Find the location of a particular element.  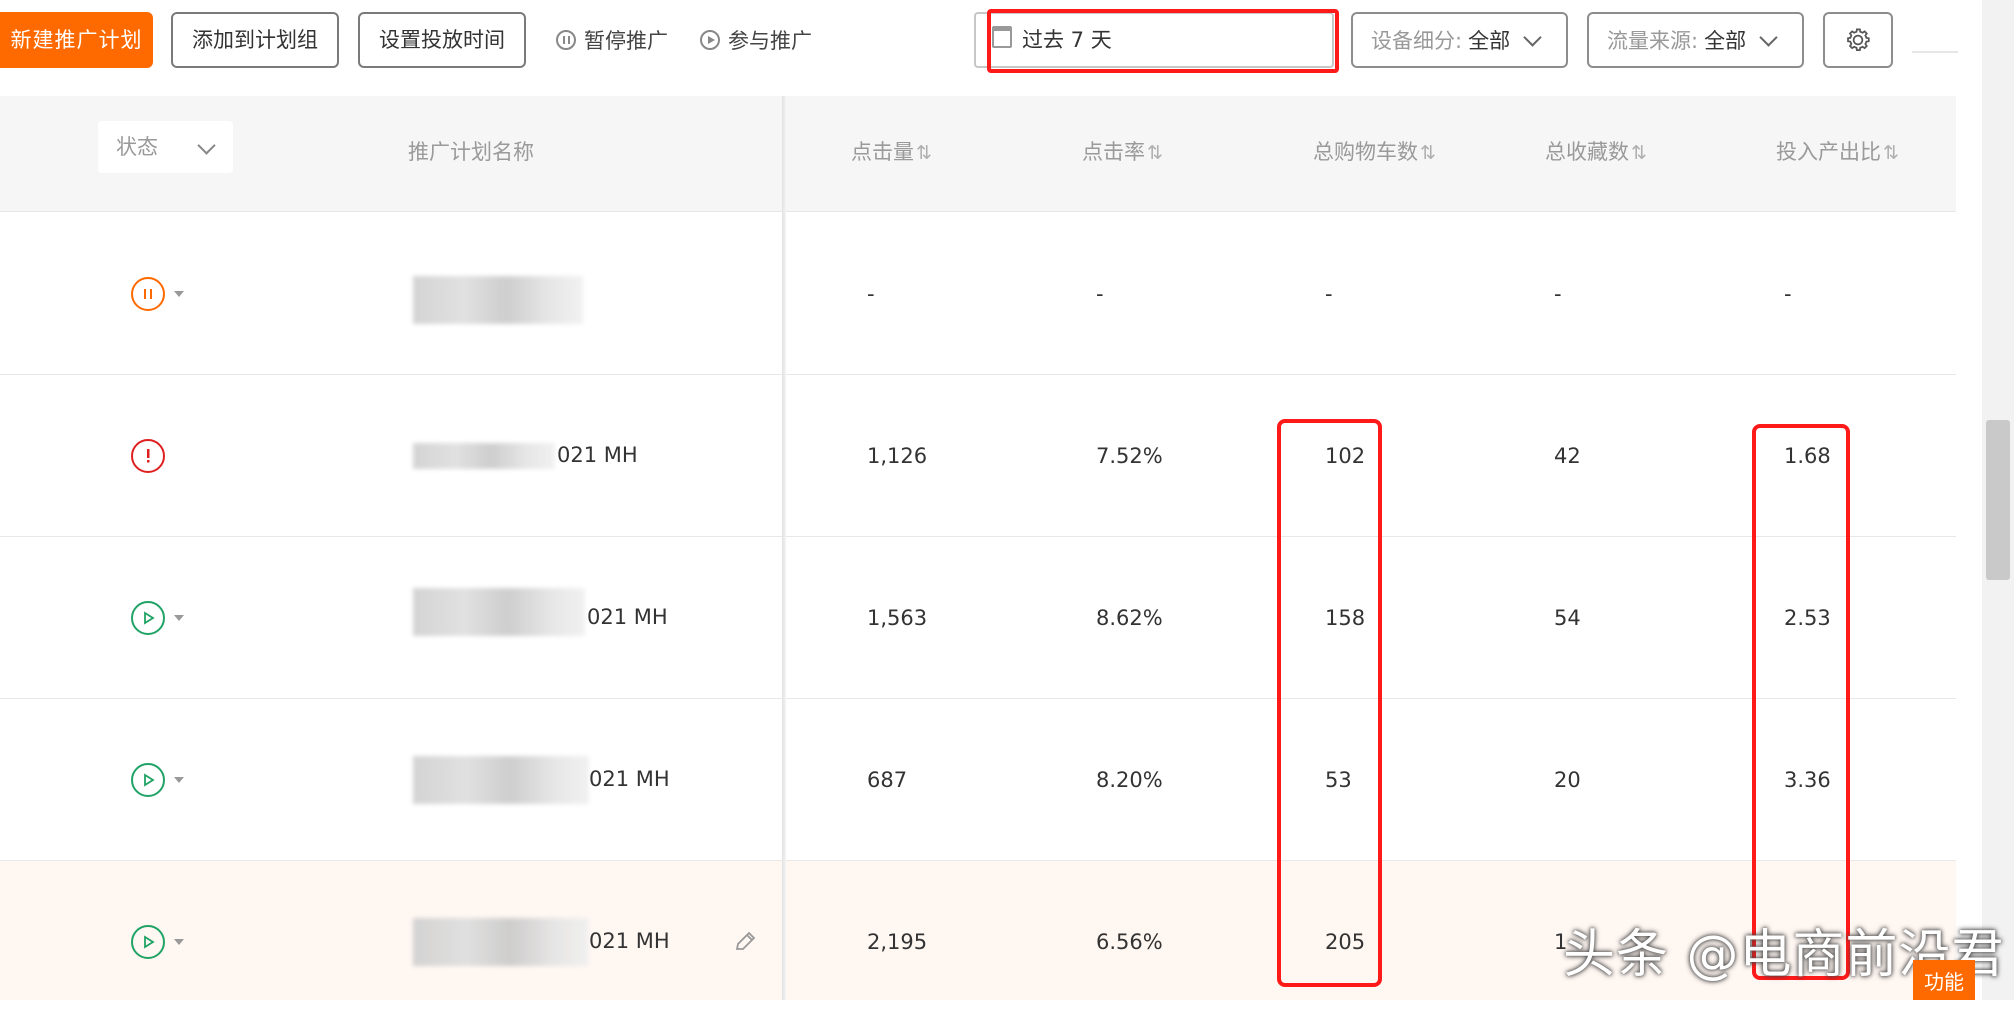

column-header-favorites-label: 总收藏数 is located at coordinates (1587, 152).